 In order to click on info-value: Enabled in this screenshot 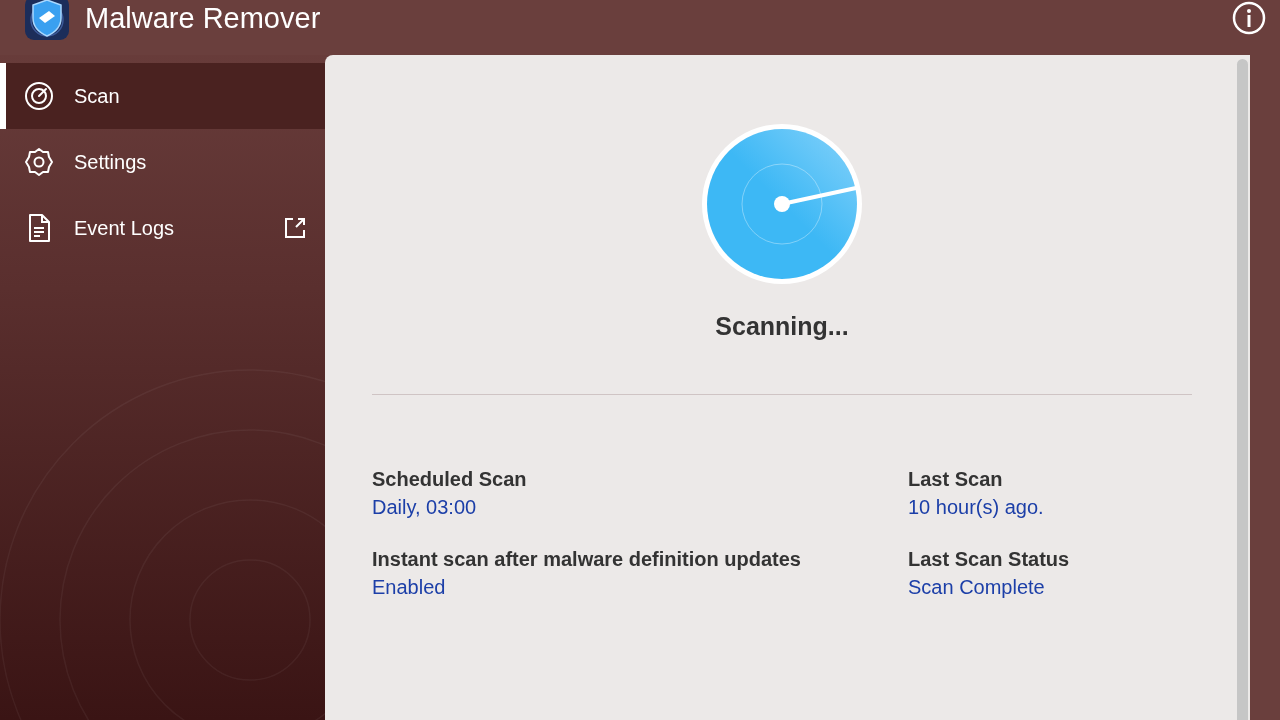, I will do `click(409, 587)`.